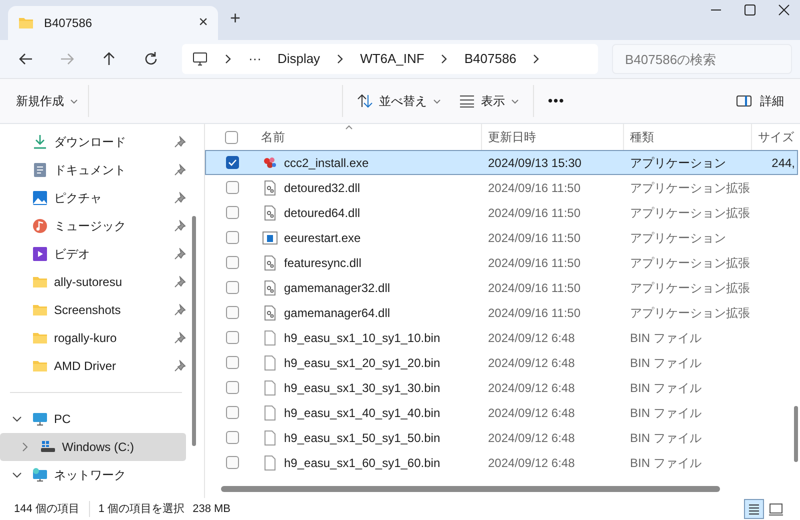  What do you see at coordinates (235, 18) in the screenshot?
I see `new-tab-button: +` at bounding box center [235, 18].